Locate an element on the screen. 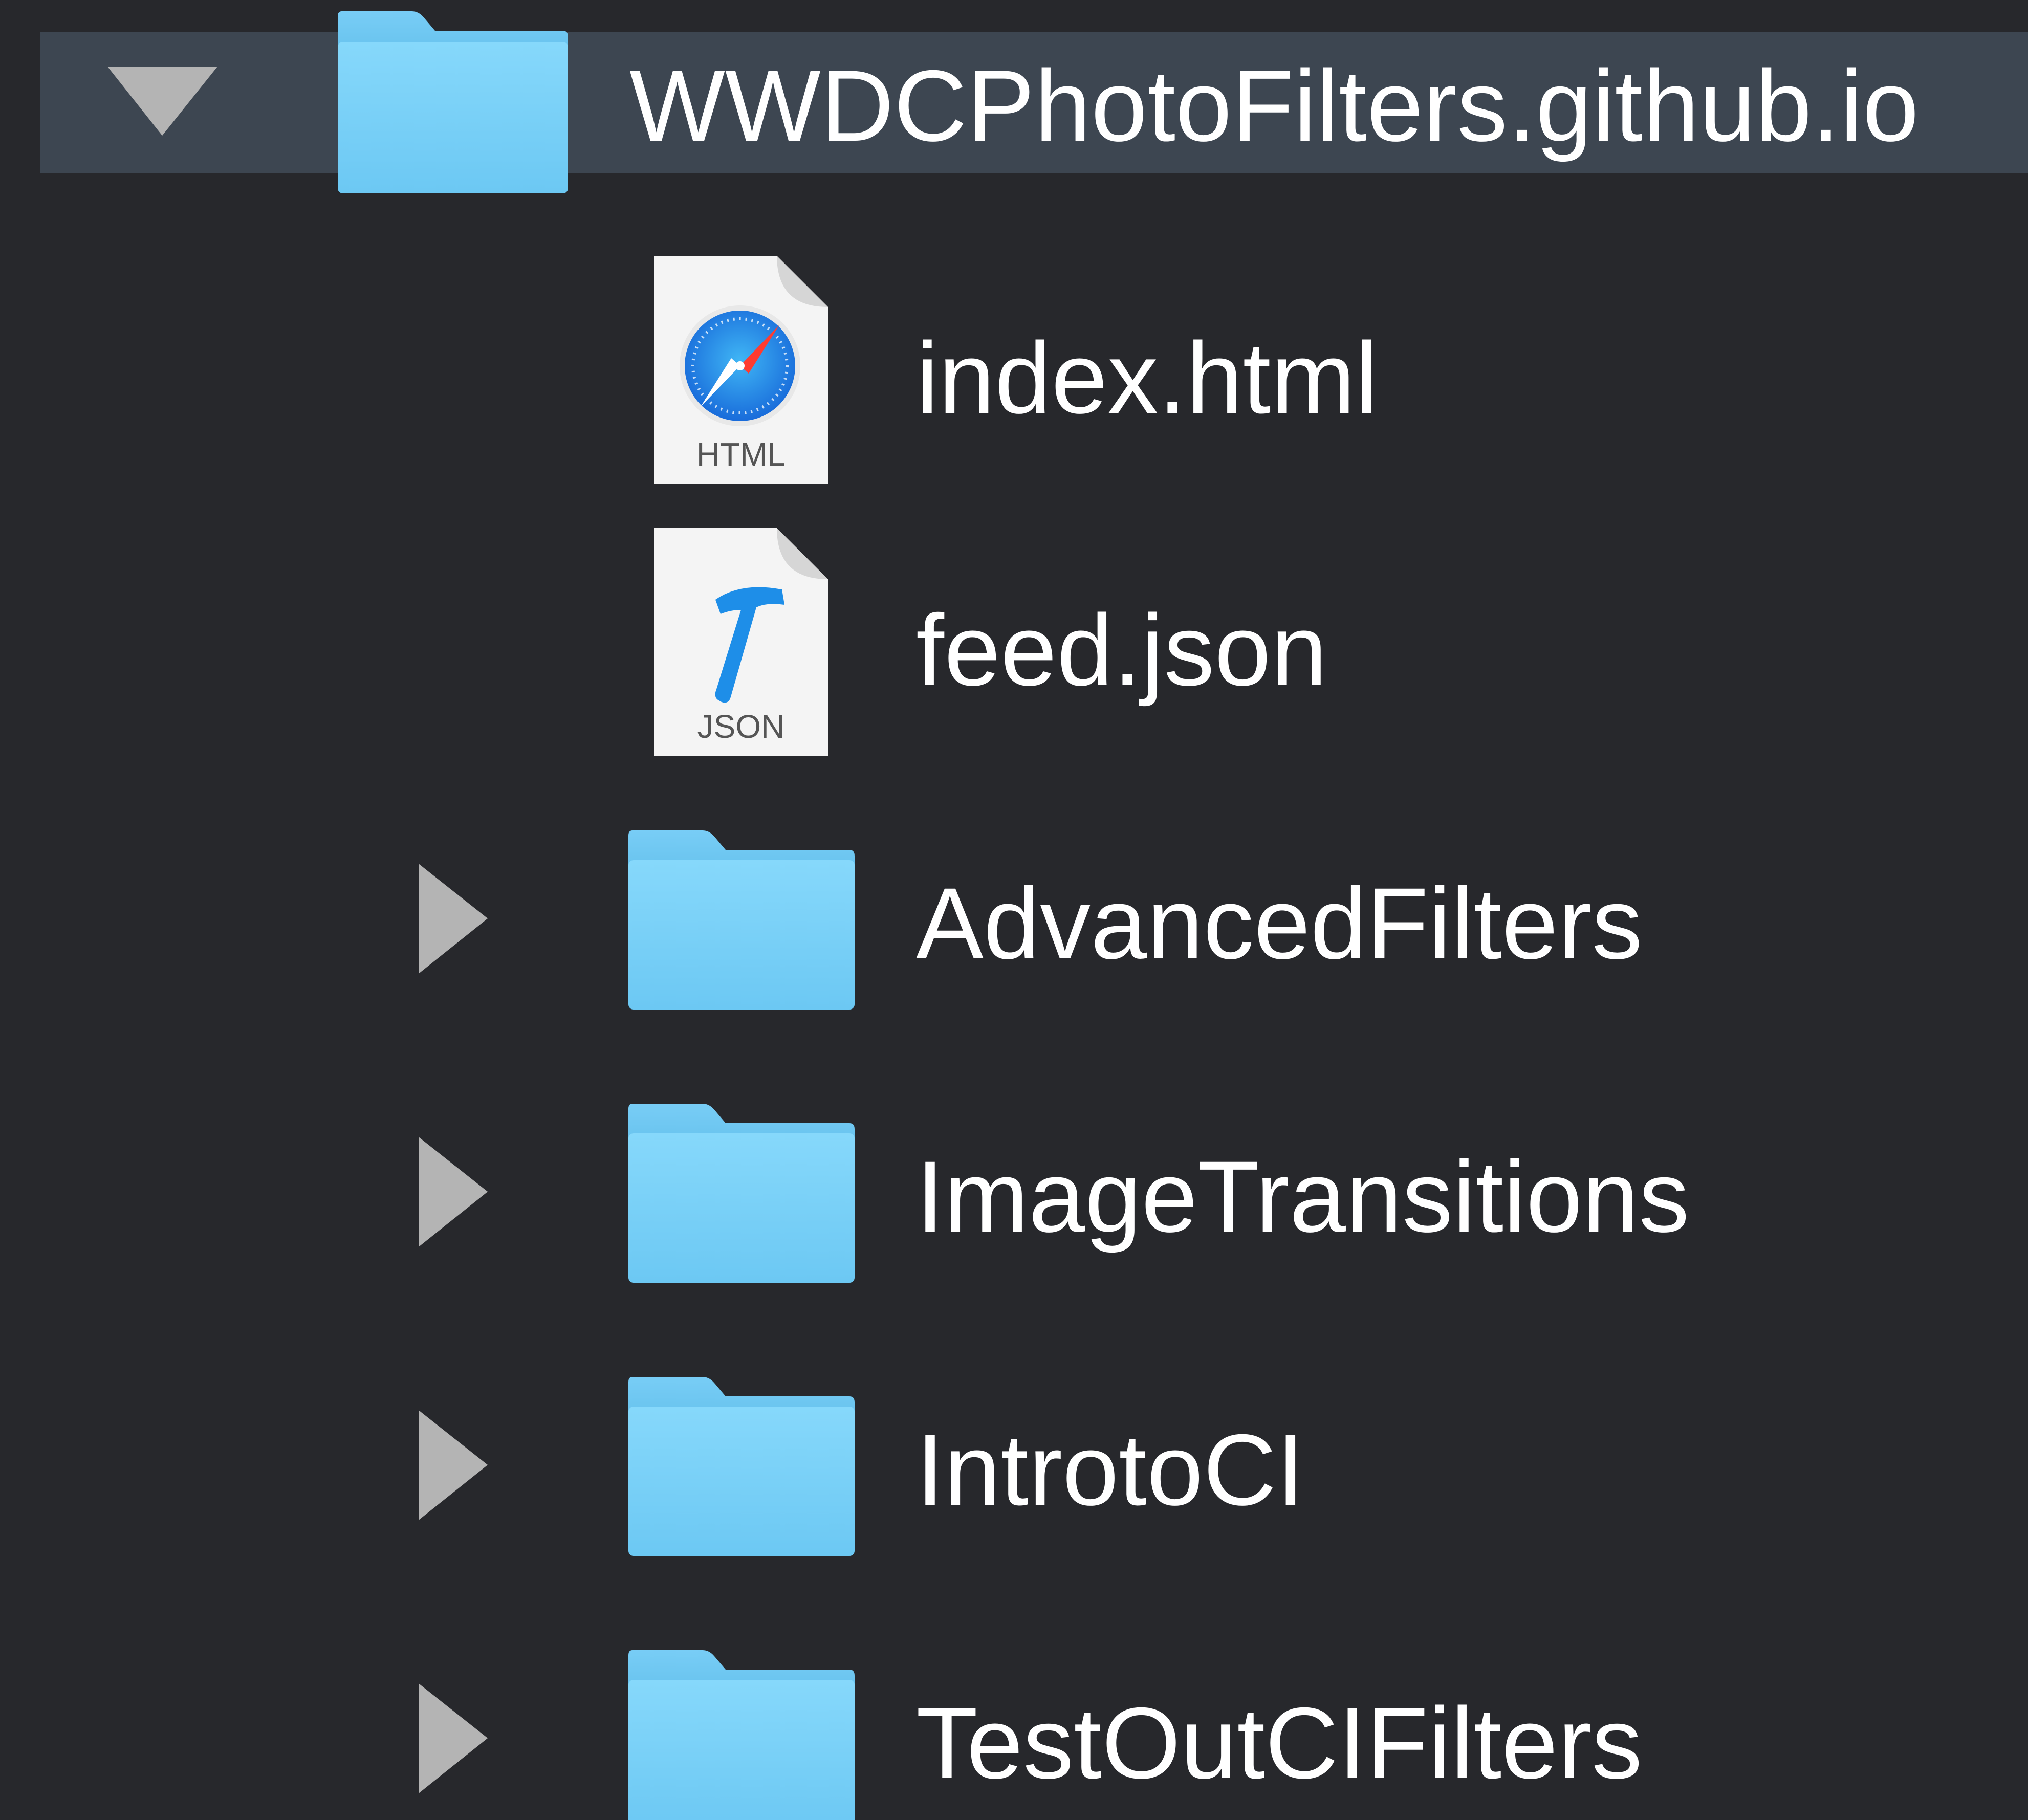  html-file-icon: HTML is located at coordinates (741, 370).